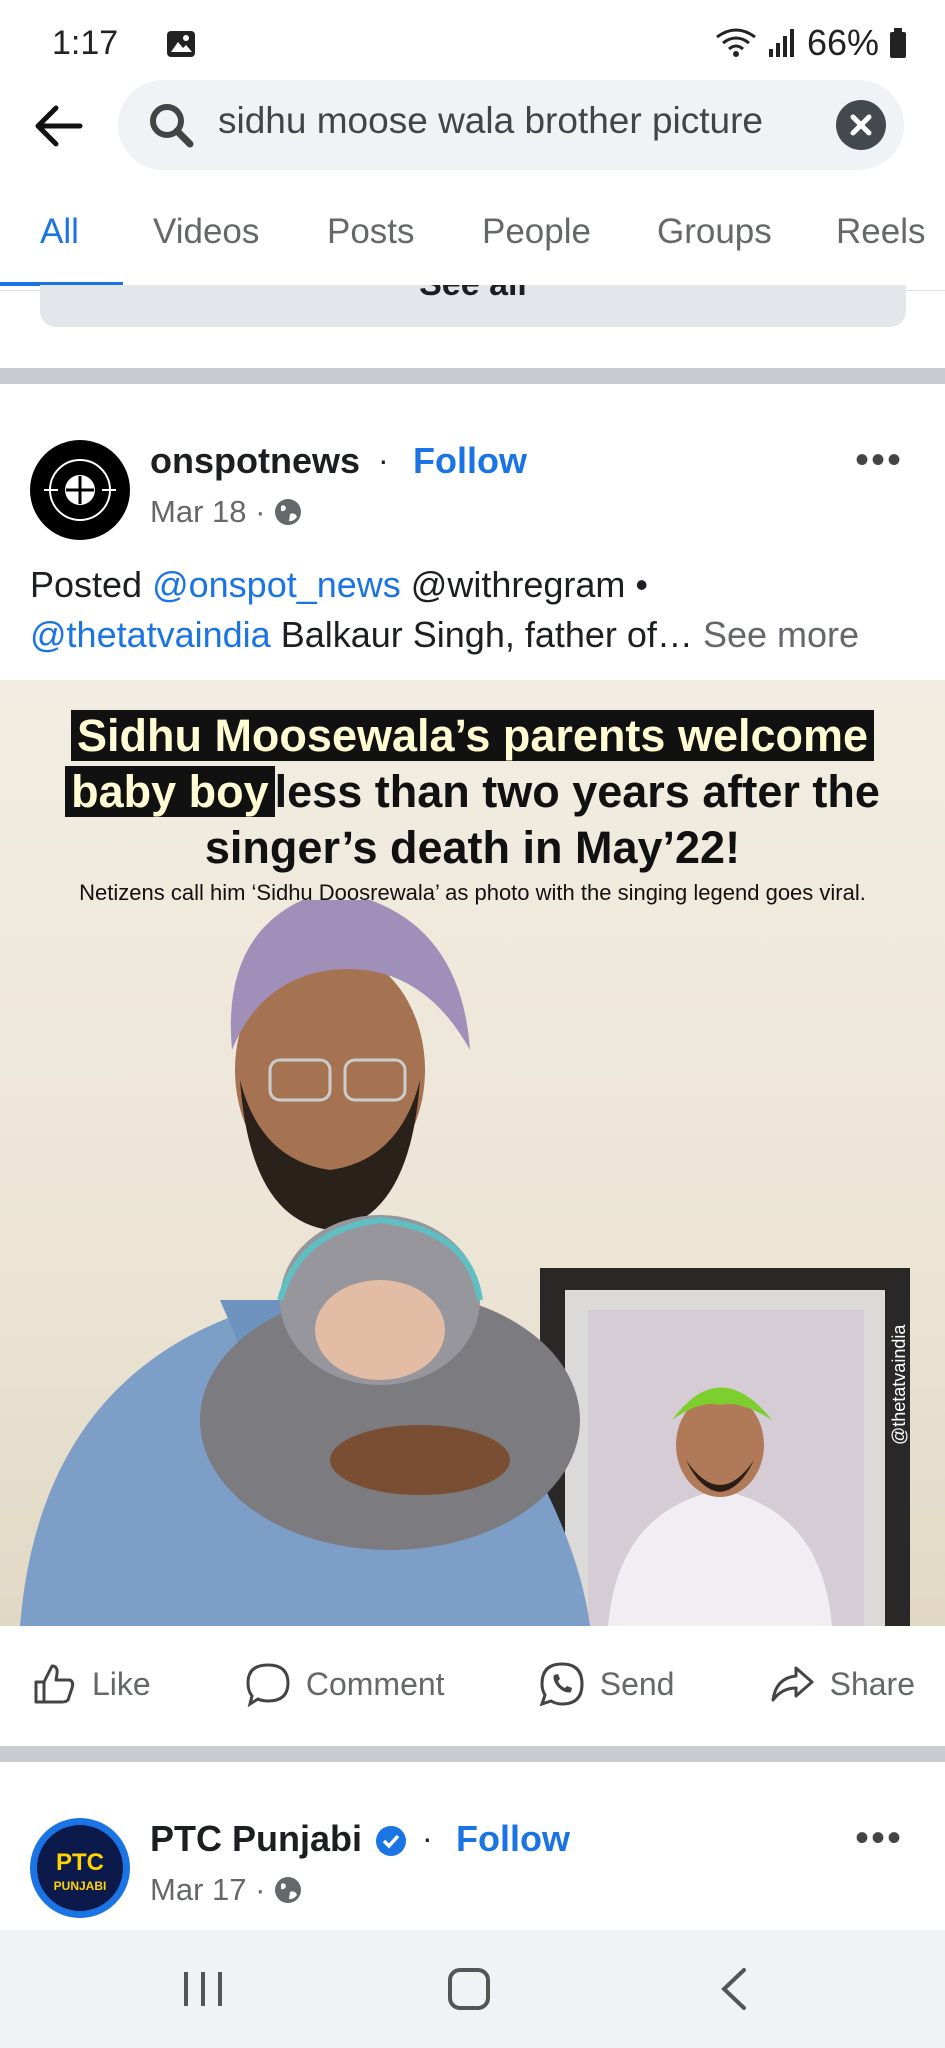  I want to click on image-headline-line1: Sidhu Moosewala’s parents welcome, so click(472, 736).